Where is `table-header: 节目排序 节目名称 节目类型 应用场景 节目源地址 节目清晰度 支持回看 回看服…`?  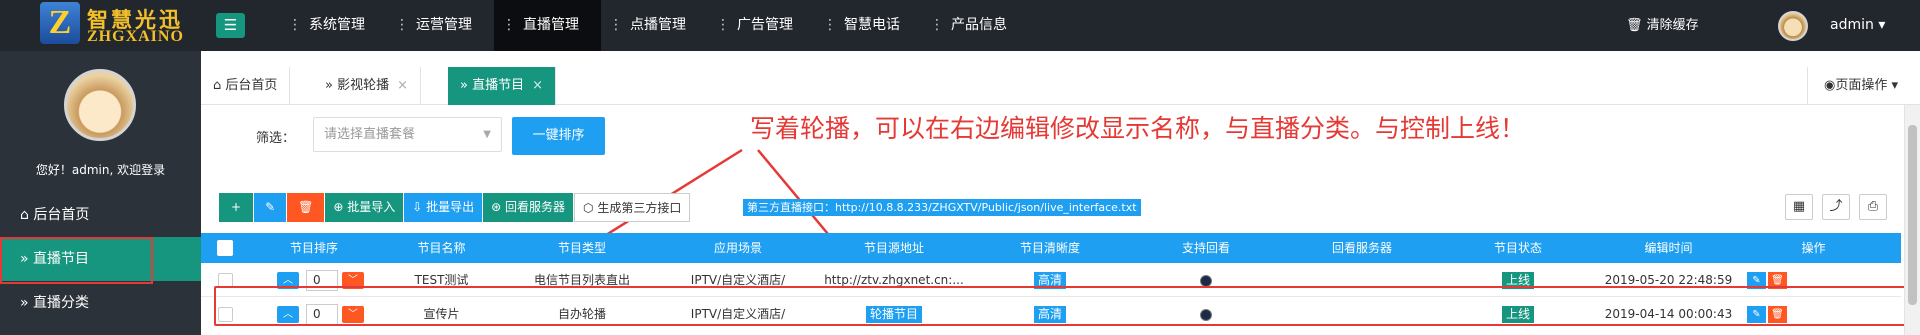 table-header: 节目排序 节目名称 节目类型 应用场景 节目源地址 节目清晰度 支持回看 回看服… is located at coordinates (1051, 248).